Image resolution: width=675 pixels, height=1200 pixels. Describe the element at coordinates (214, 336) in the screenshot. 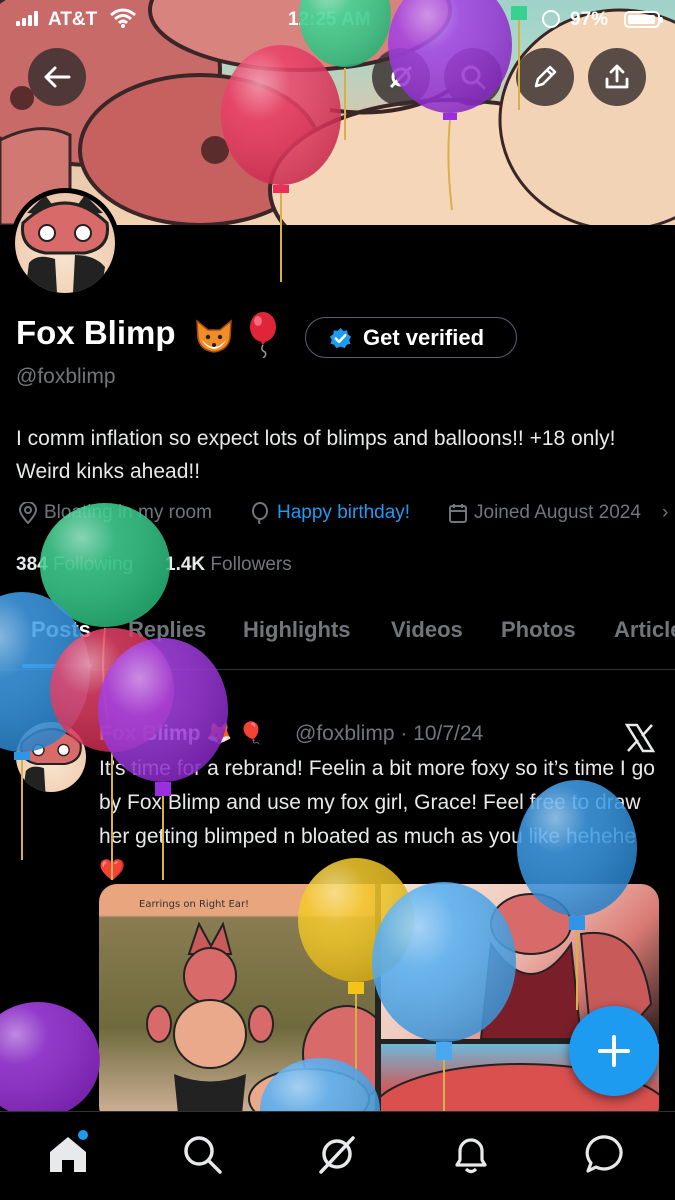

I see `fox-emoji-icon` at that location.